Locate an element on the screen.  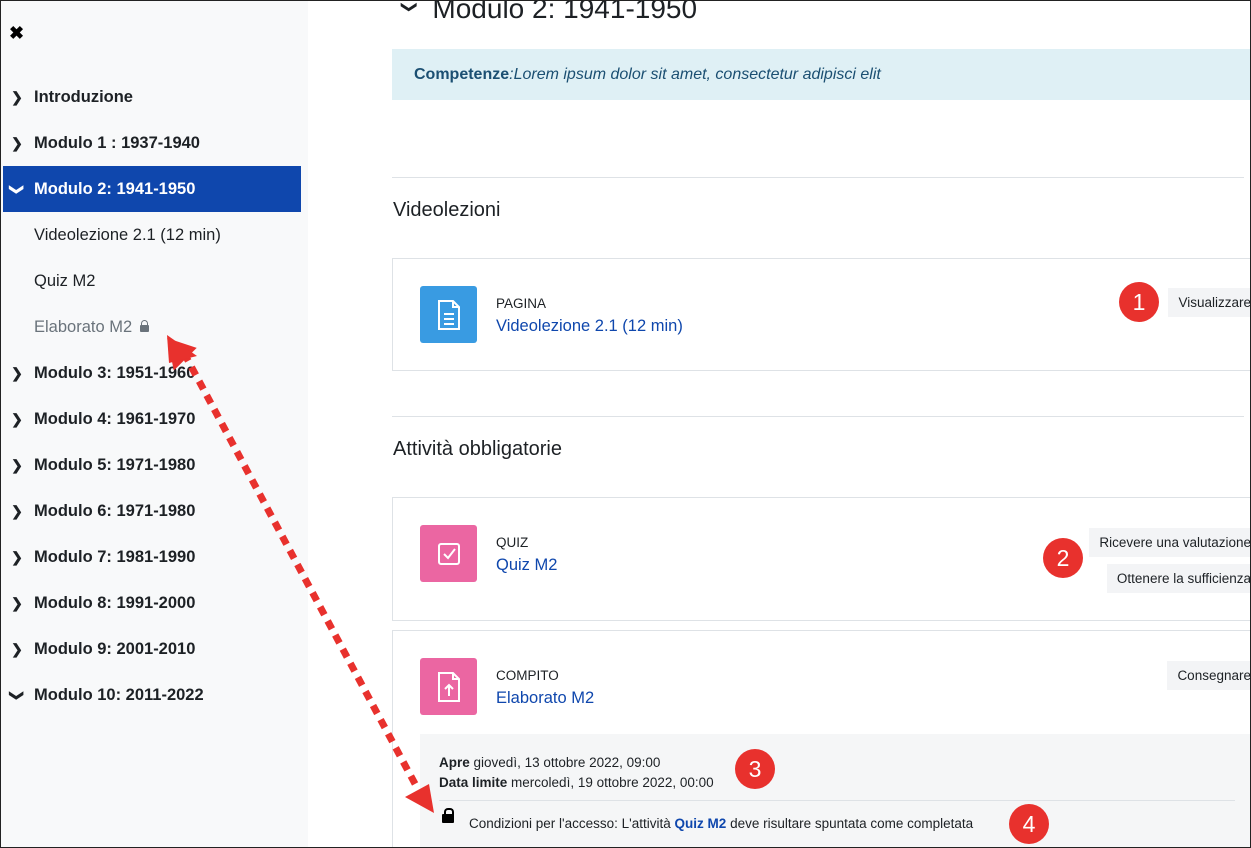
sidebar-item-modulo-1: ❯ Modulo 1 : 1937-1940 is located at coordinates (152, 143).